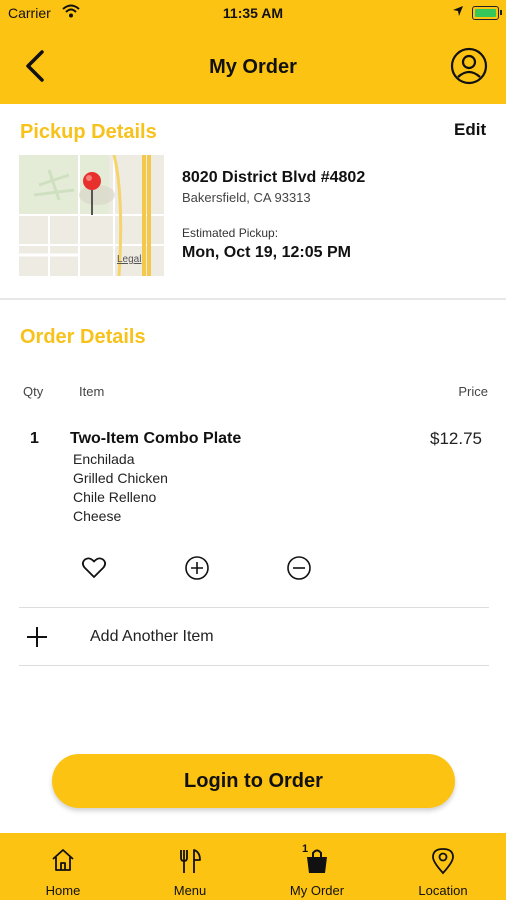  Describe the element at coordinates (487, 13) in the screenshot. I see `battery-icon` at that location.